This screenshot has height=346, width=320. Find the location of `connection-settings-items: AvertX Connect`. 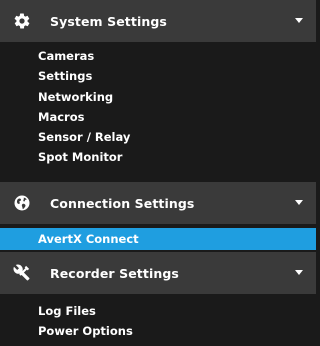

connection-settings-items: AvertX Connect is located at coordinates (158, 239).